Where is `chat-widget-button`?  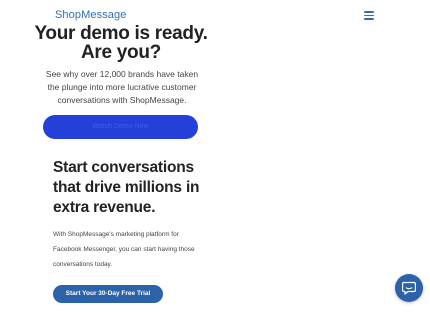 chat-widget-button is located at coordinates (409, 288).